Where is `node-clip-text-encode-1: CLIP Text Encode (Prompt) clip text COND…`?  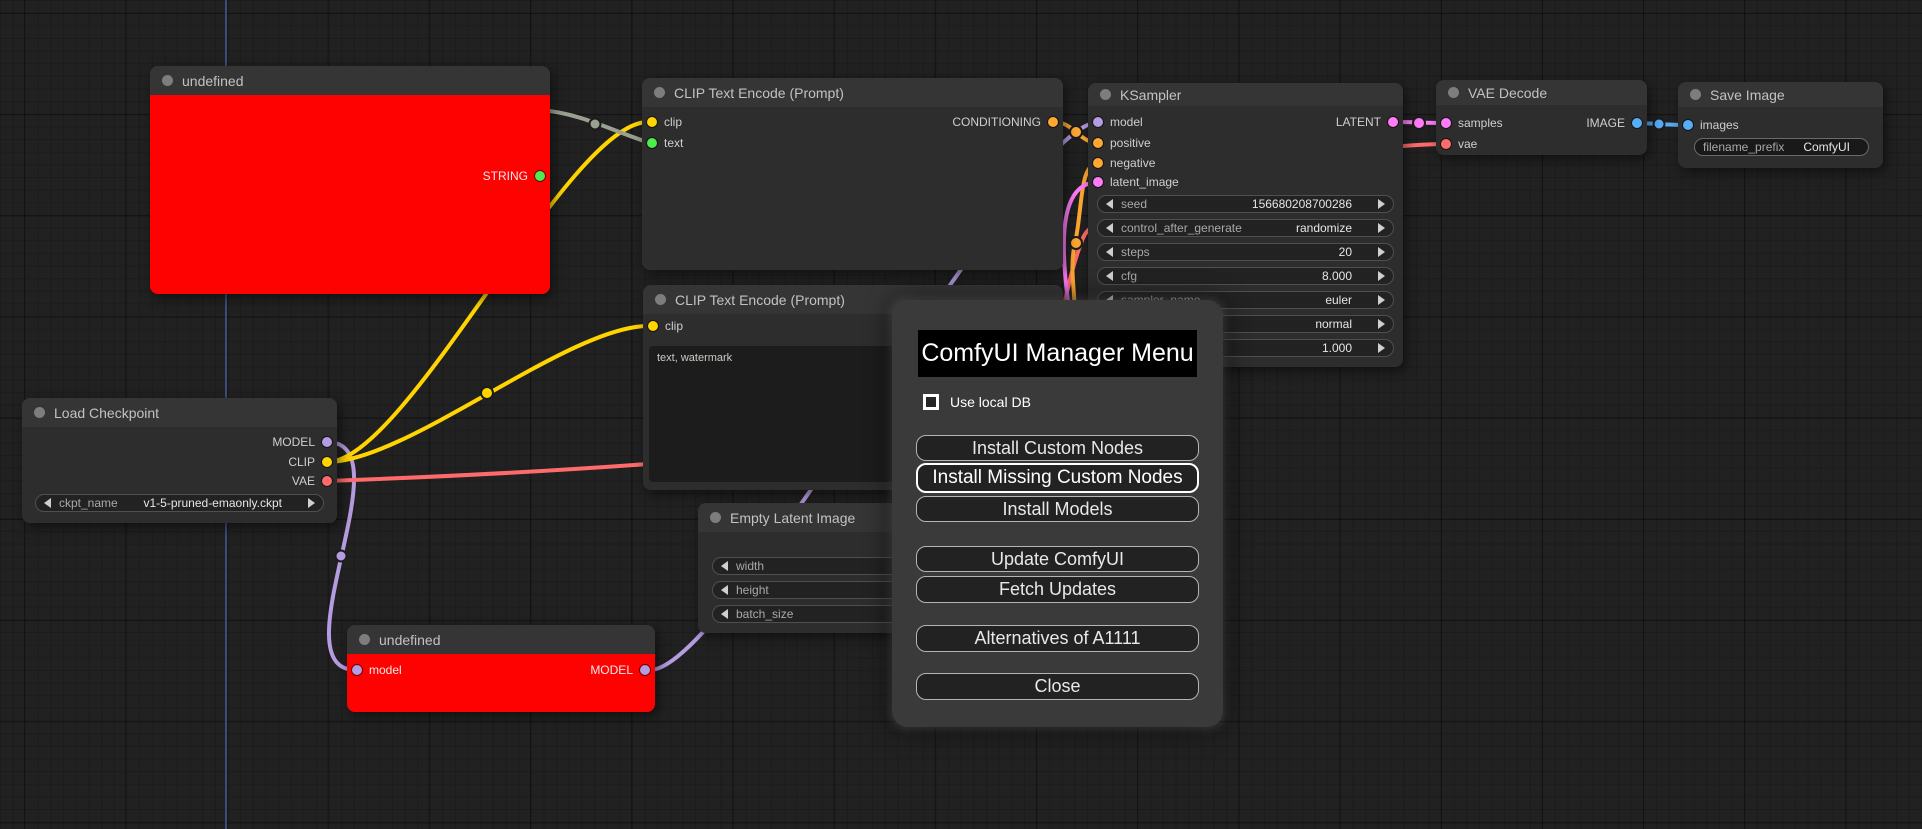 node-clip-text-encode-1: CLIP Text Encode (Prompt) clip text COND… is located at coordinates (852, 174).